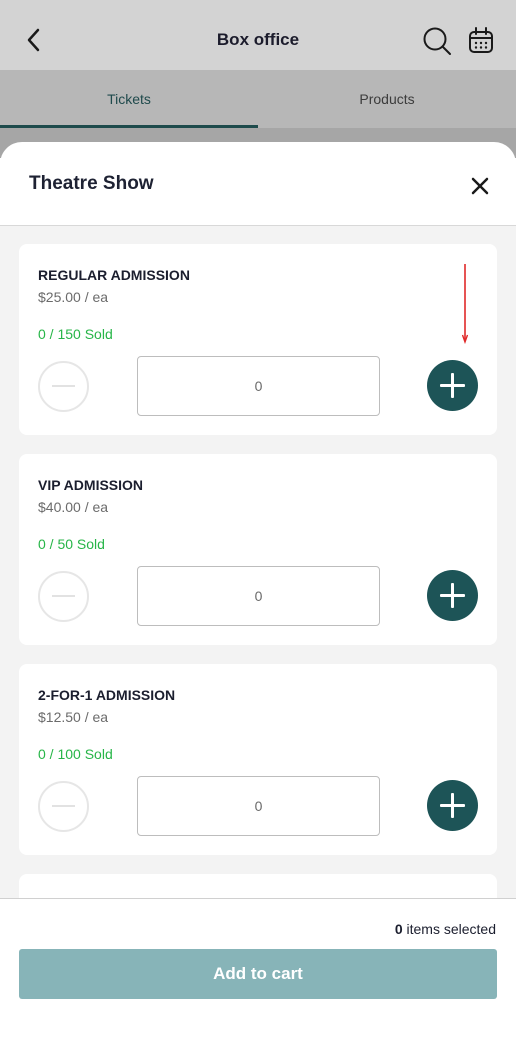 The height and width of the screenshot is (1058, 516). What do you see at coordinates (465, 304) in the screenshot?
I see `annotation-arrow-icon` at bounding box center [465, 304].